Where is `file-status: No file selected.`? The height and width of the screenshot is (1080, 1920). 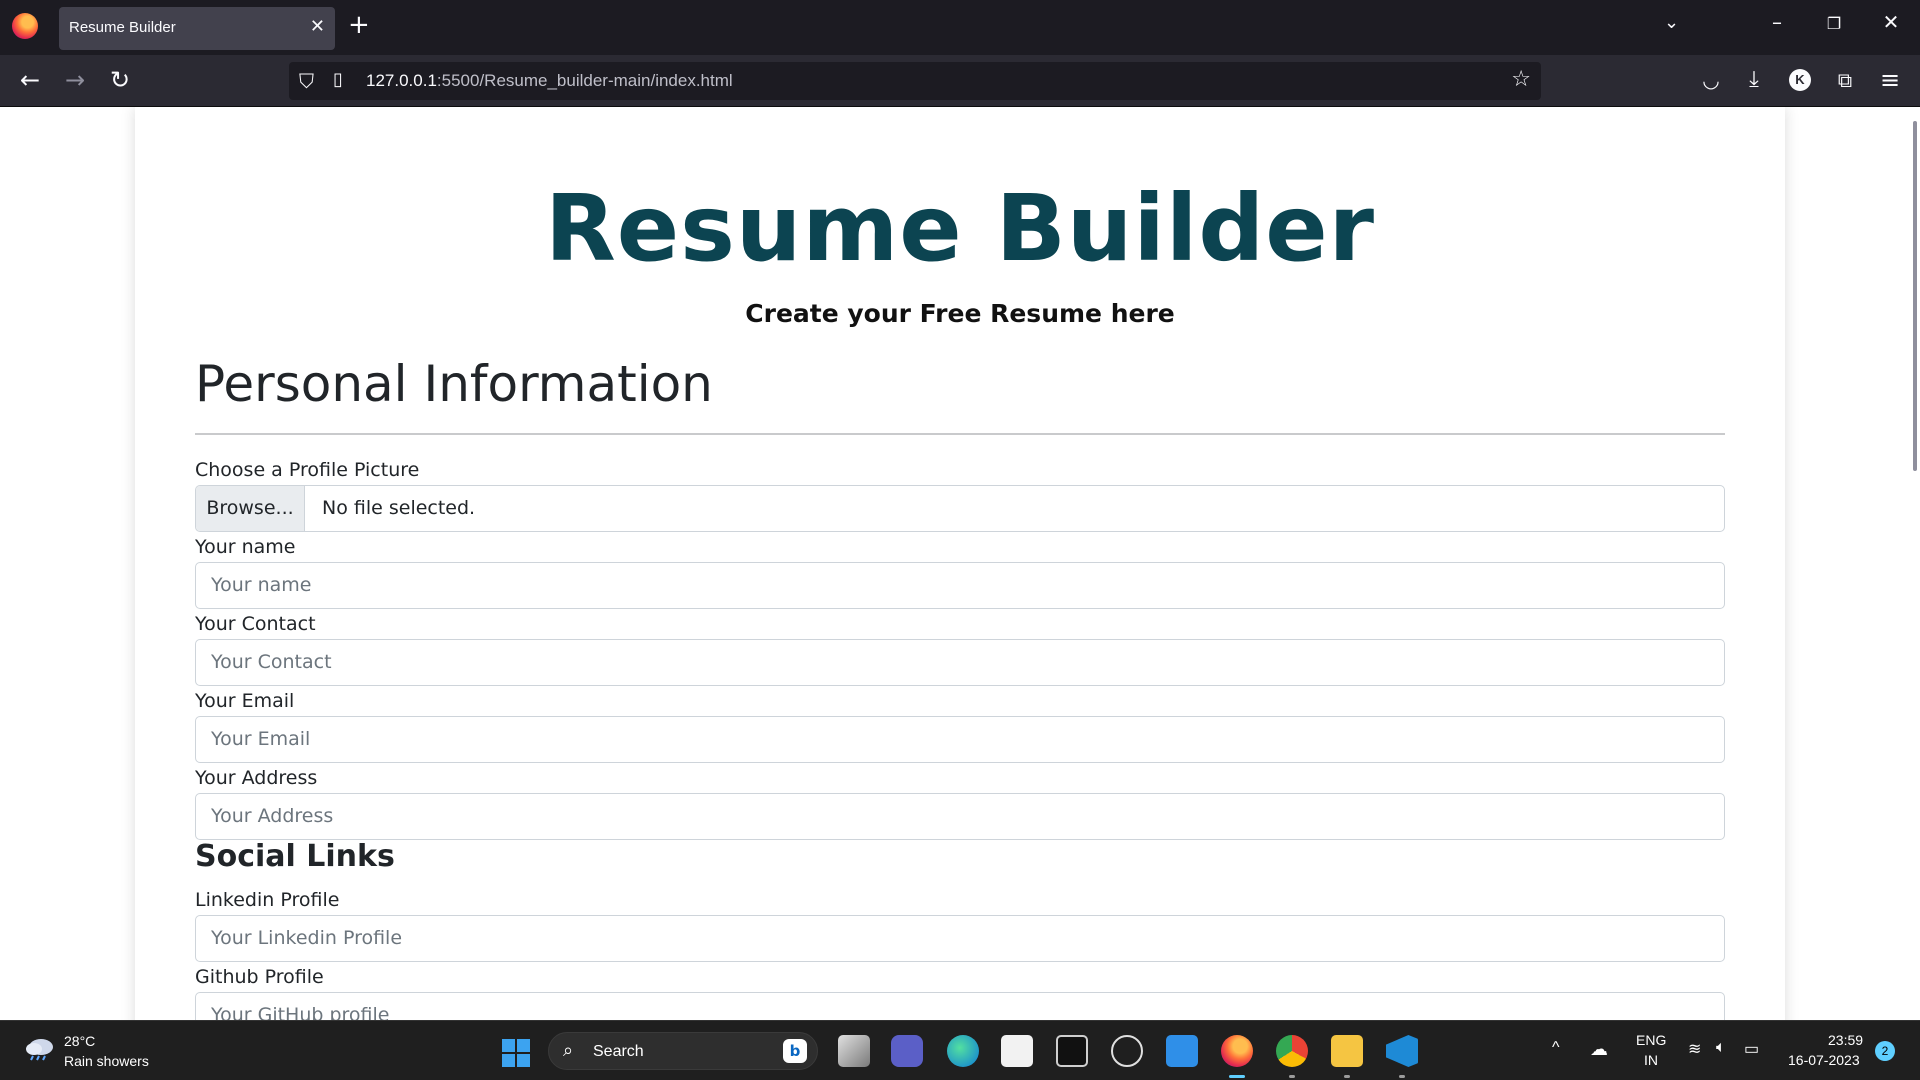
file-status: No file selected. is located at coordinates (399, 508).